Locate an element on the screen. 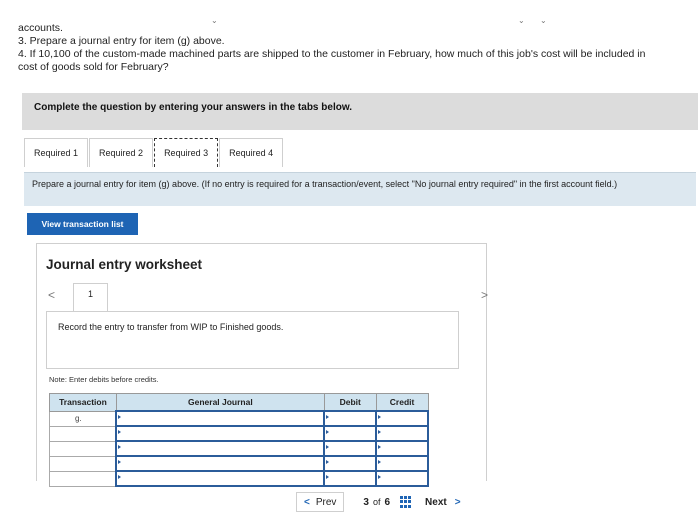  worksheet-title: Journal entry worksheet is located at coordinates (124, 264).